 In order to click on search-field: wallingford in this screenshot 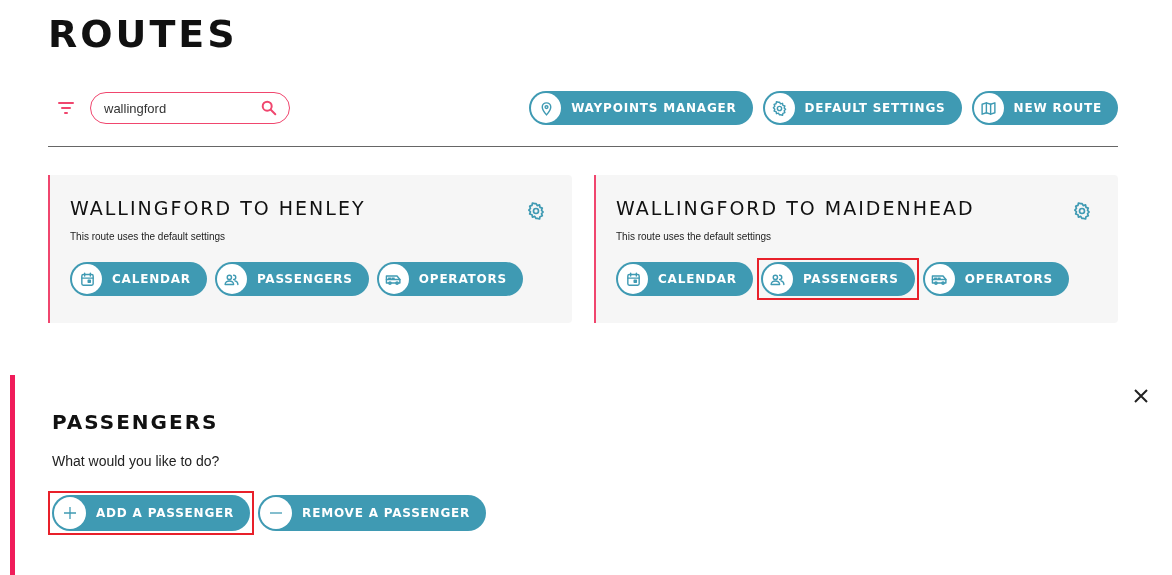, I will do `click(190, 108)`.